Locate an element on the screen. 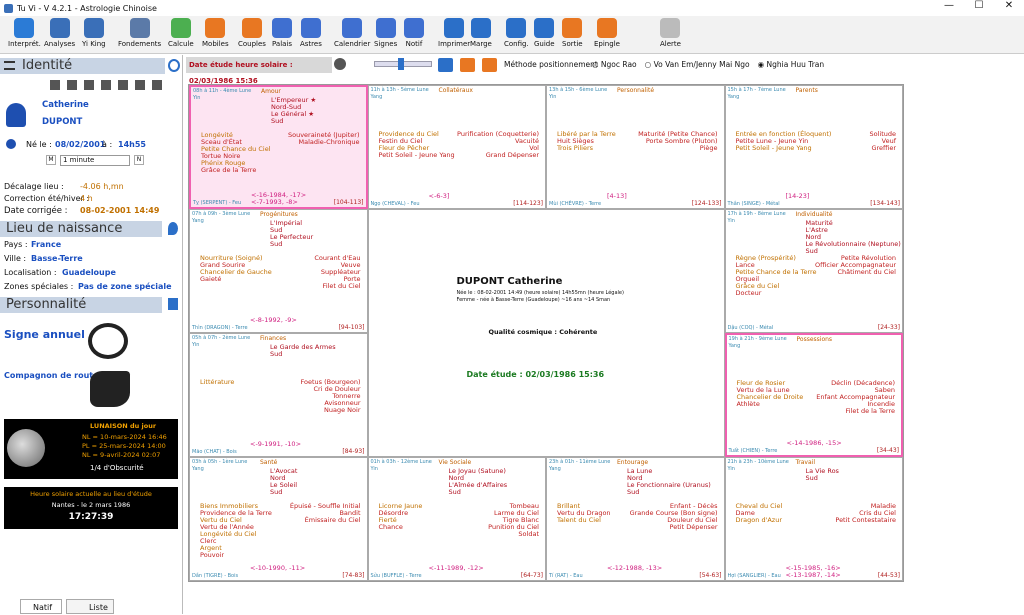 Image resolution: width=1024 pixels, height=615 pixels. toolbar-astres-button: Astres is located at coordinates (311, 35).